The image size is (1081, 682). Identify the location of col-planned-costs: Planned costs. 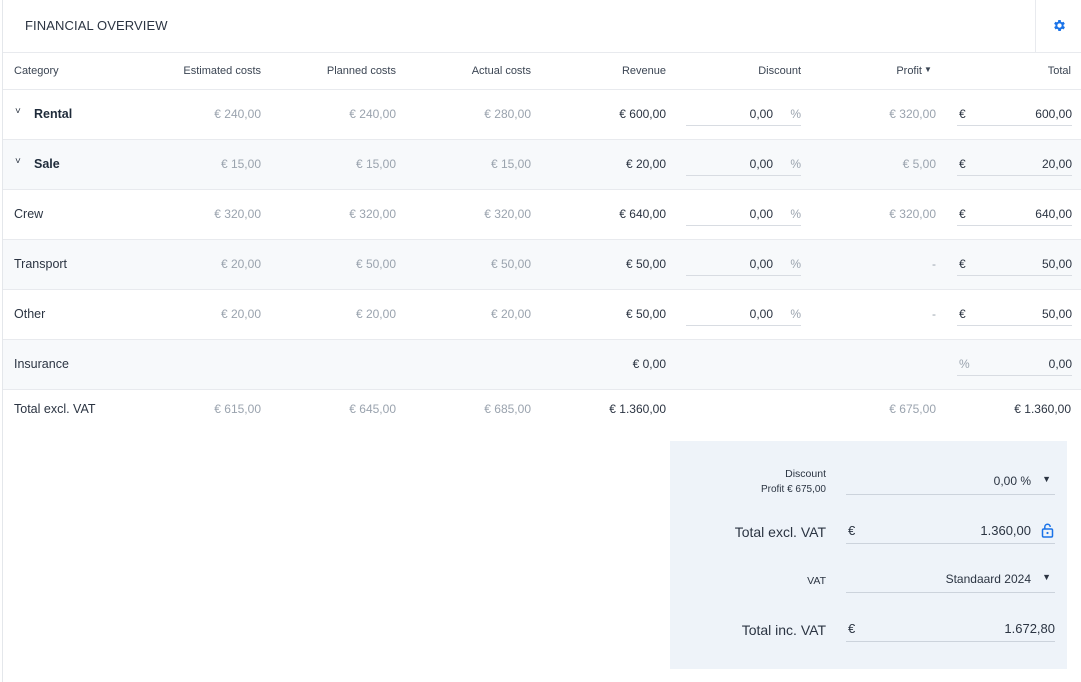
(361, 71).